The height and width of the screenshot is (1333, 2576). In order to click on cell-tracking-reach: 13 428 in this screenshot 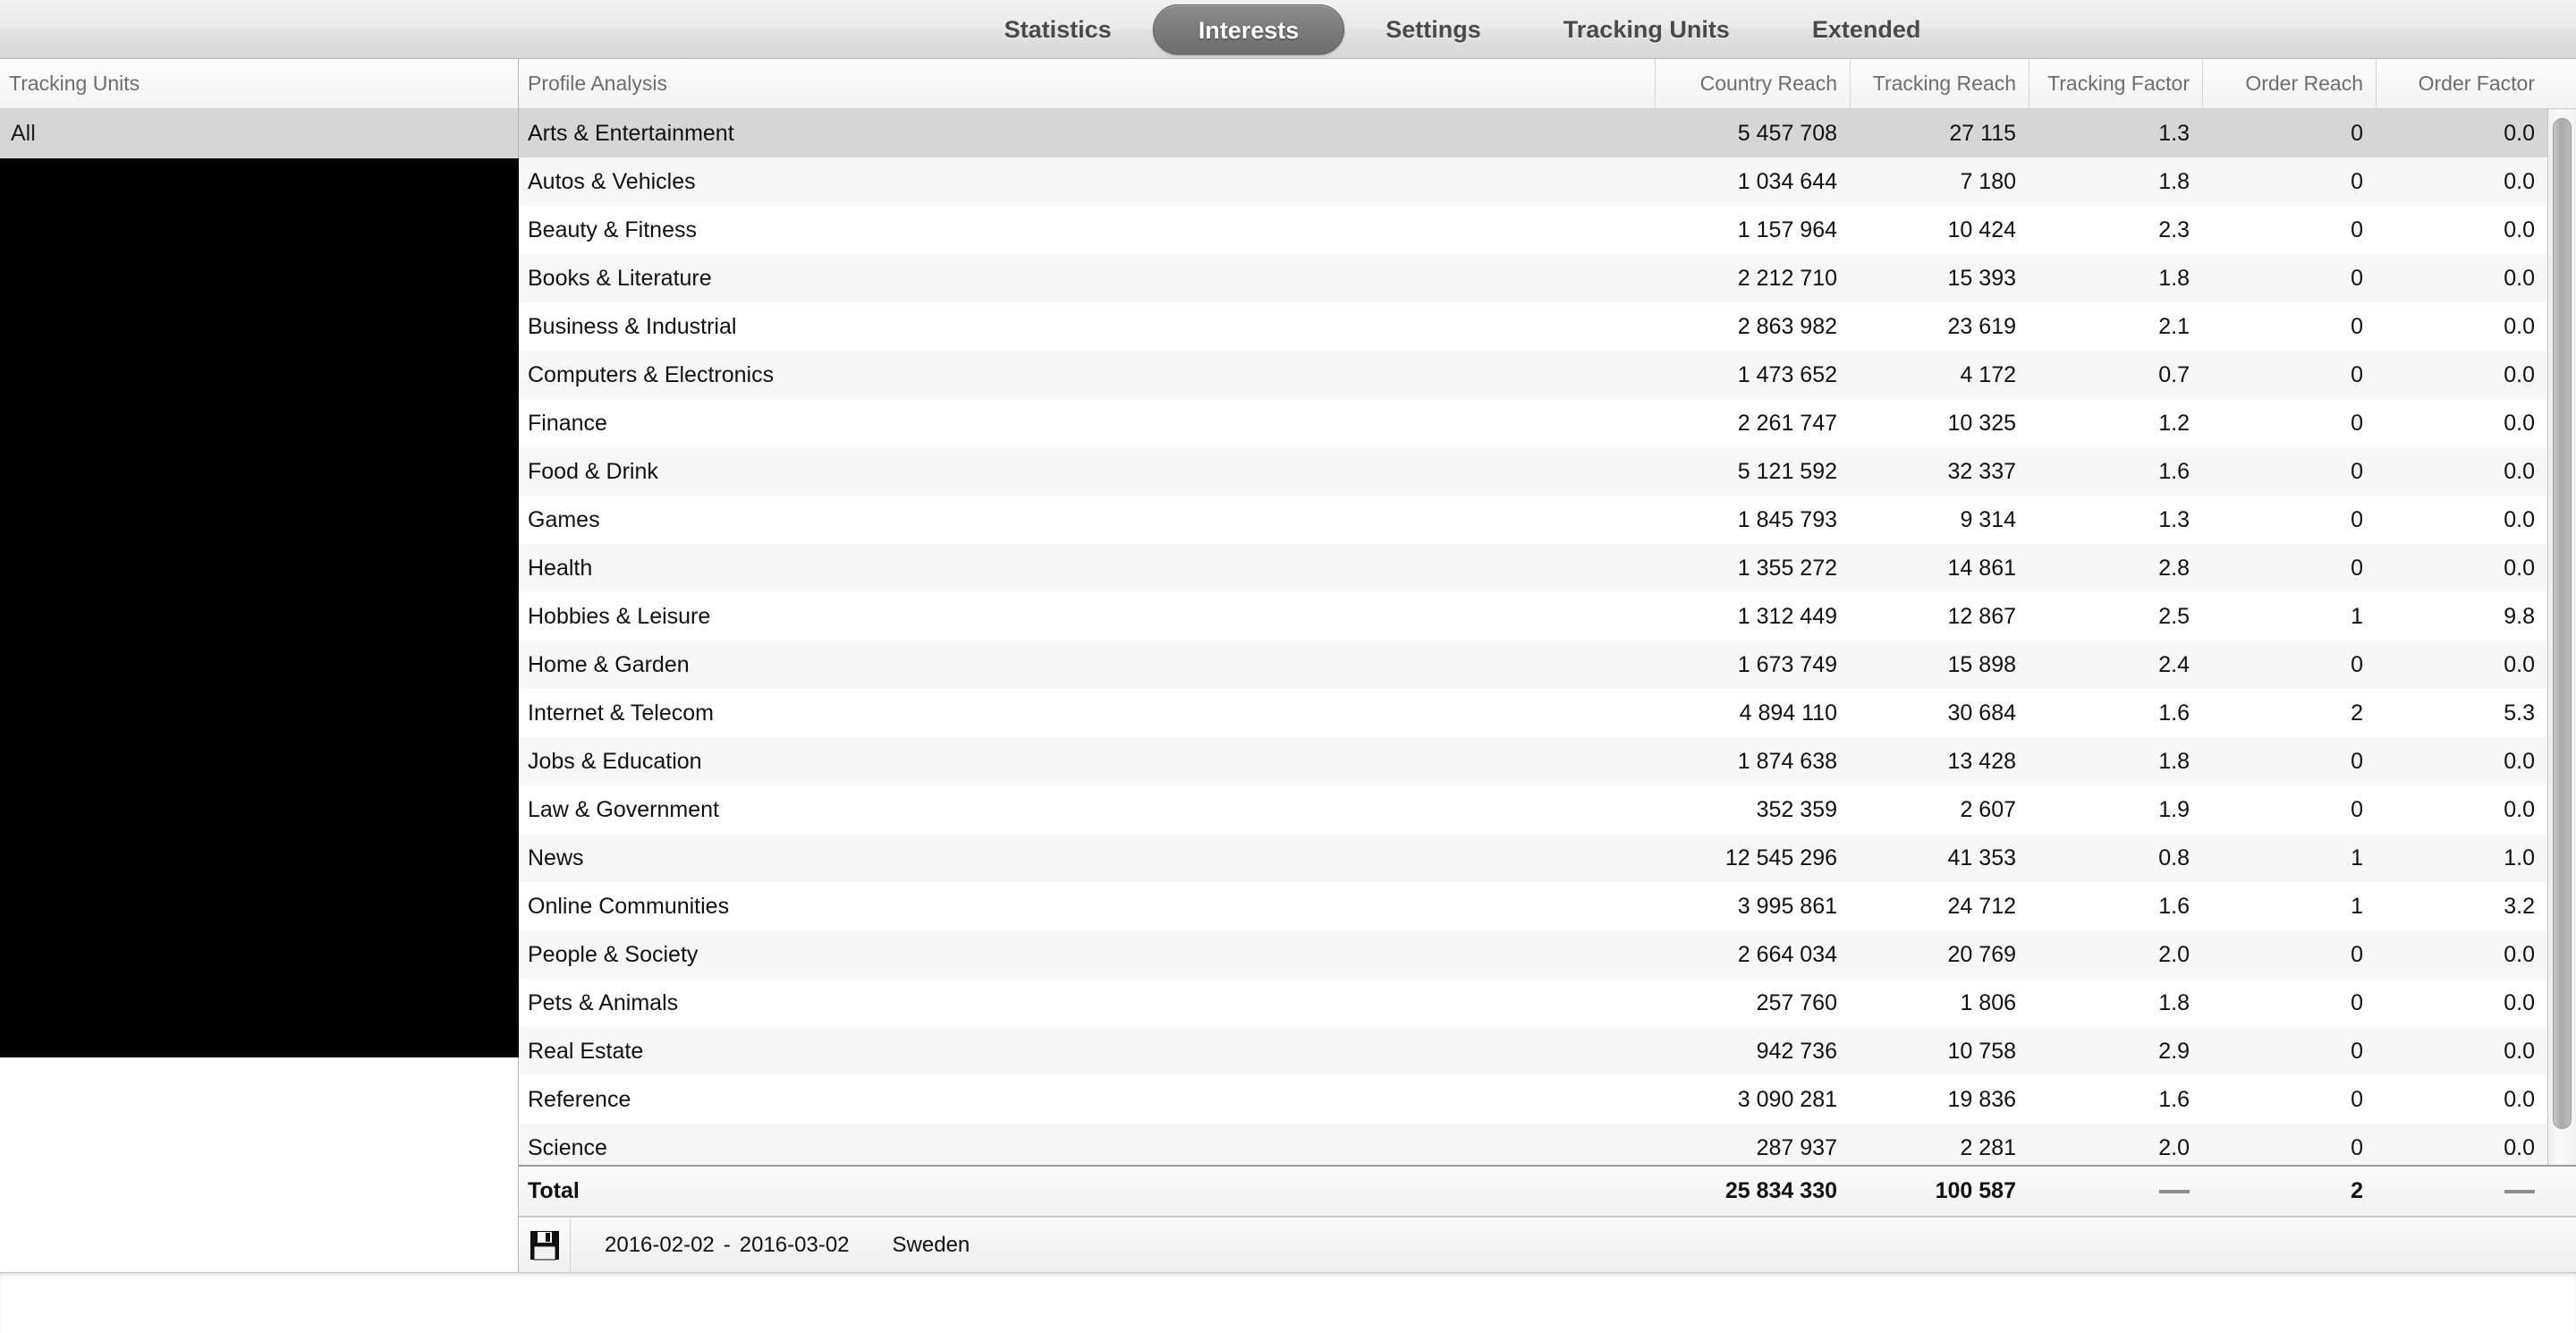, I will do `click(1981, 761)`.